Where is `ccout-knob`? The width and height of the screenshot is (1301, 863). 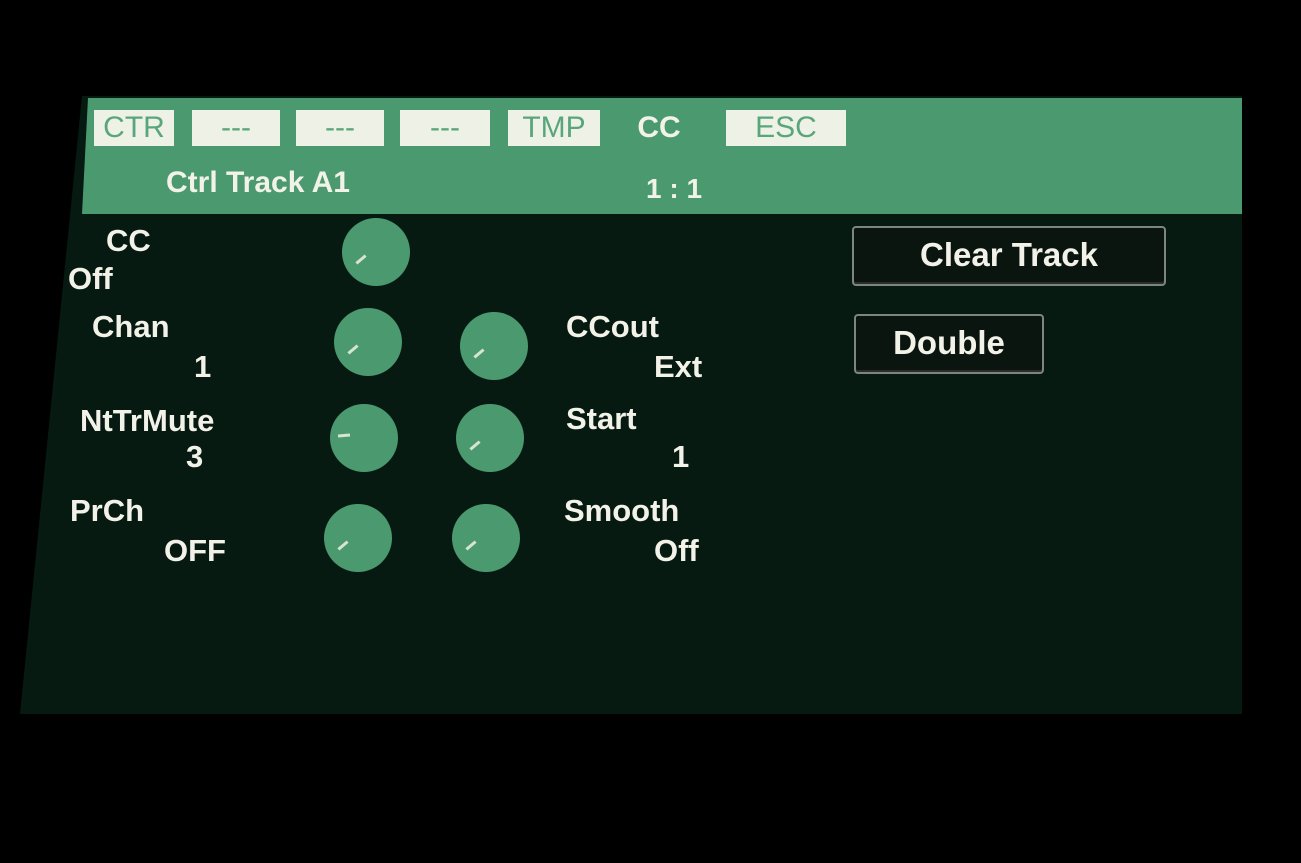 ccout-knob is located at coordinates (494, 346).